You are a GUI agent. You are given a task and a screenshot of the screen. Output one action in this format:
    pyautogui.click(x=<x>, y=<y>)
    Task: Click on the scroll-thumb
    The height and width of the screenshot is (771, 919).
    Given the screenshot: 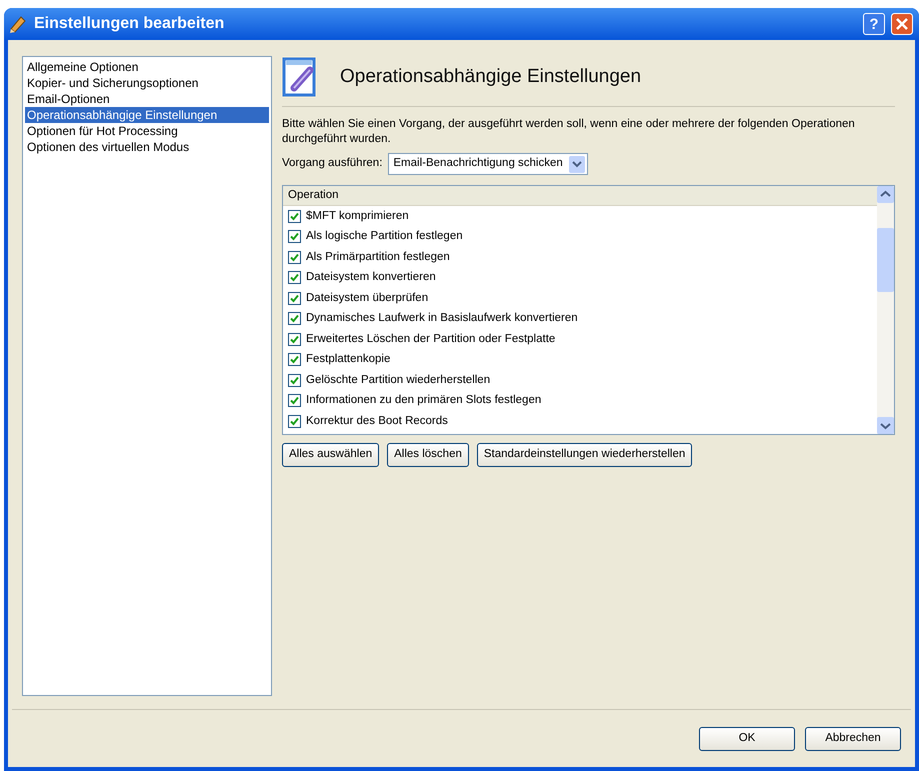 What is the action you would take?
    pyautogui.click(x=885, y=260)
    